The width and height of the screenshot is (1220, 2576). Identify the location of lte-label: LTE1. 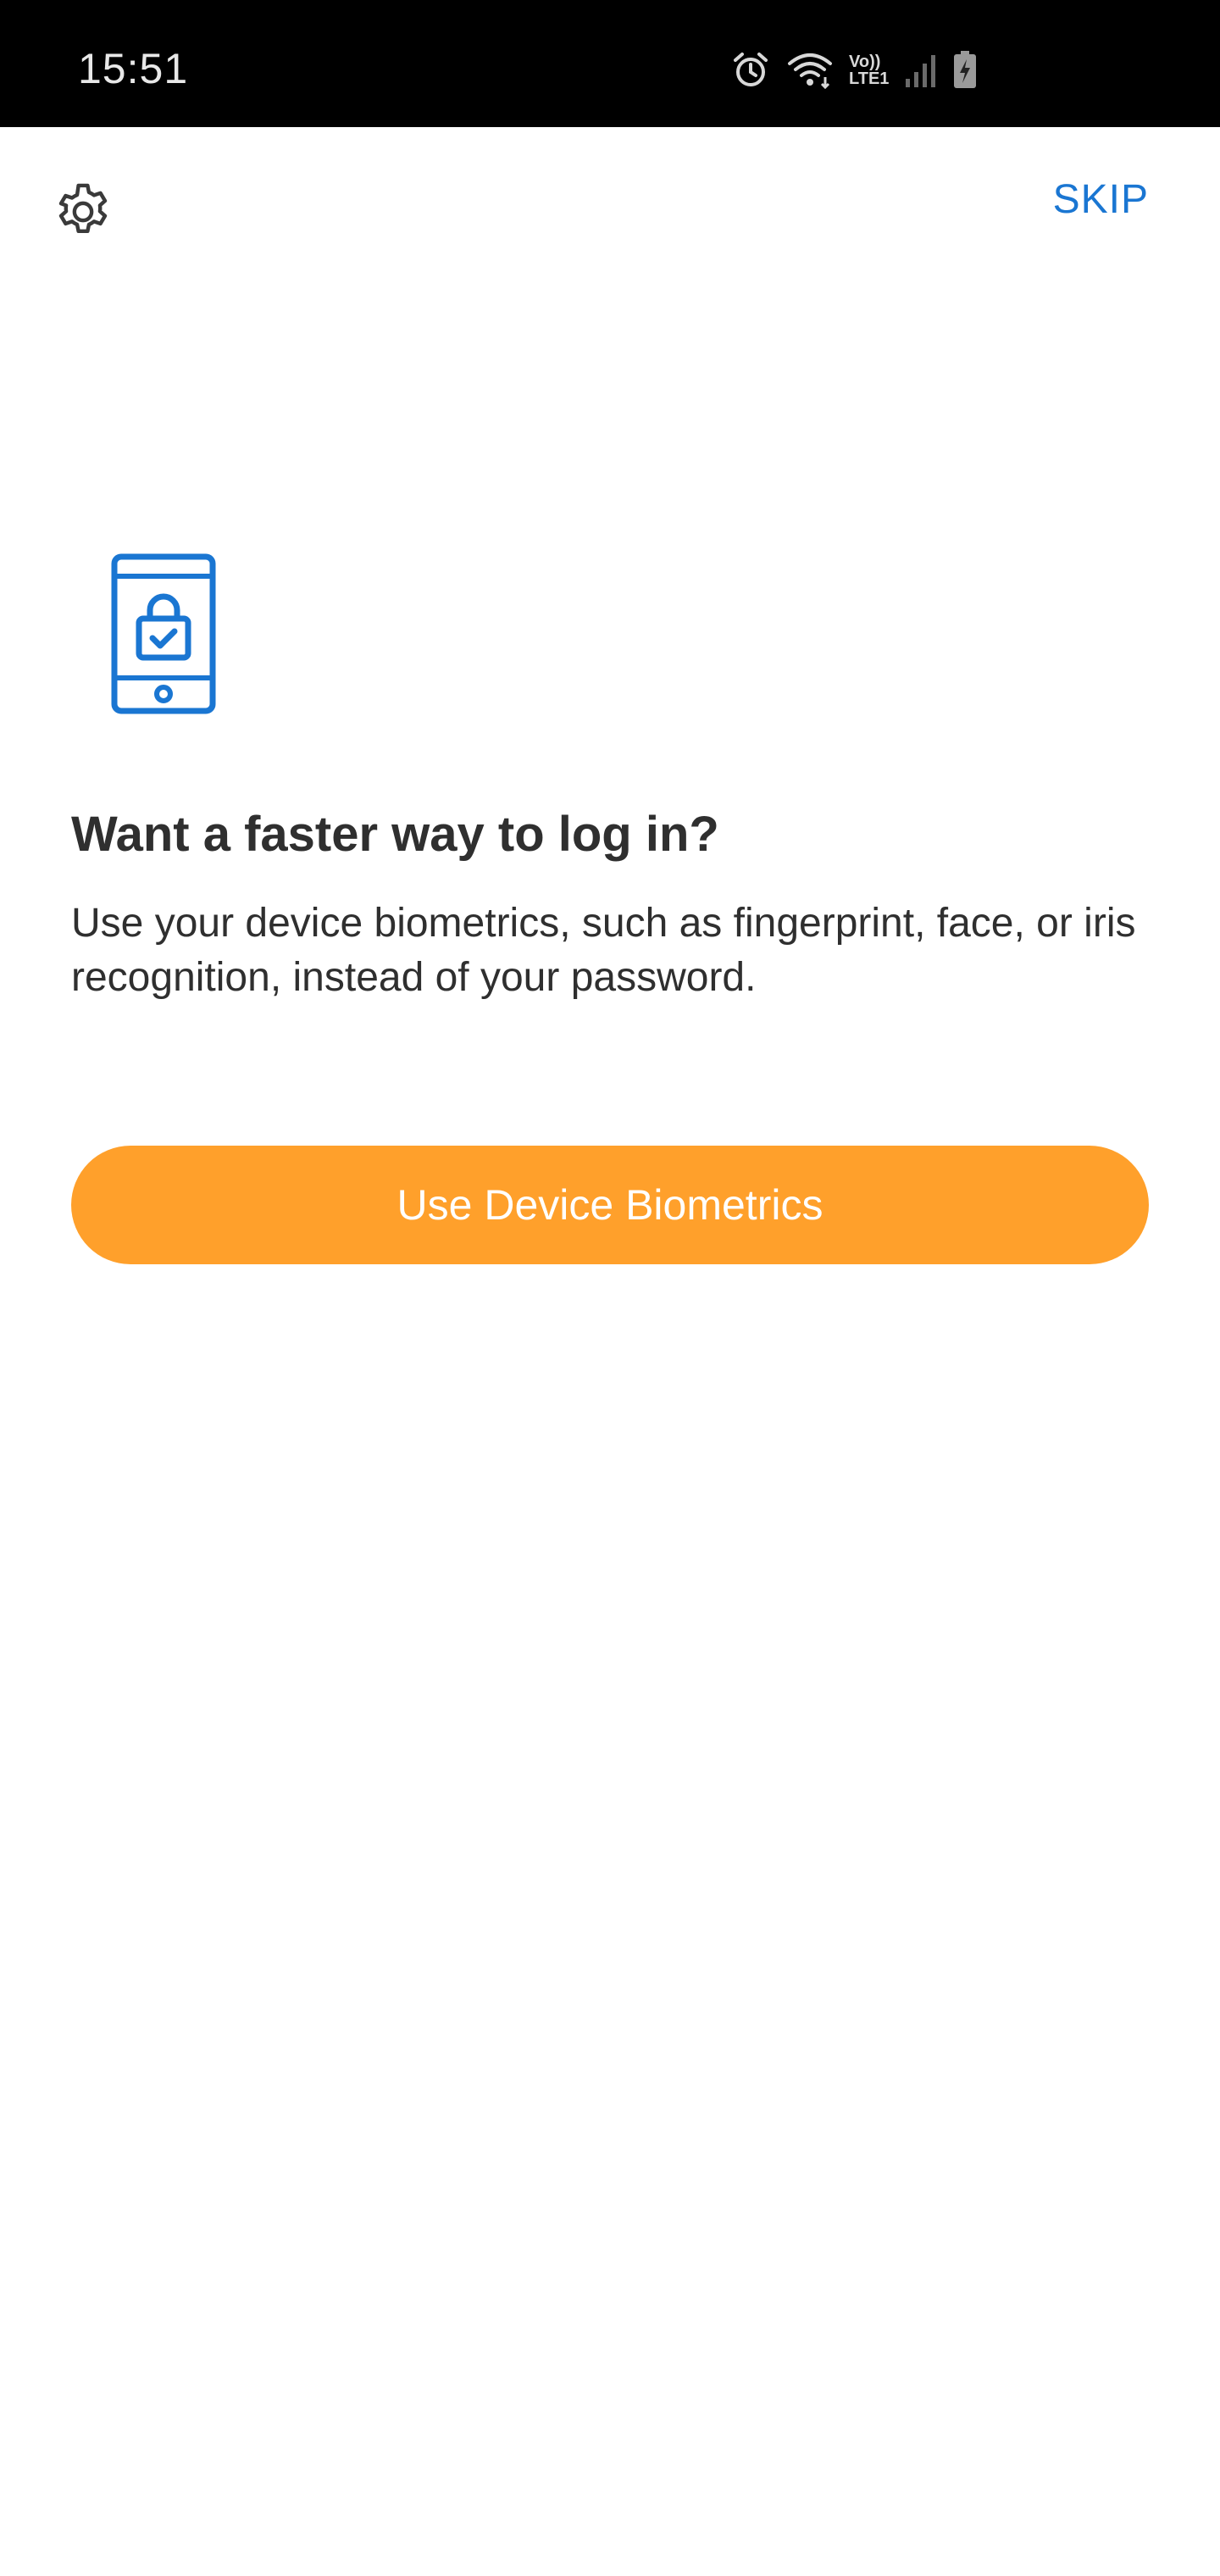
(869, 78).